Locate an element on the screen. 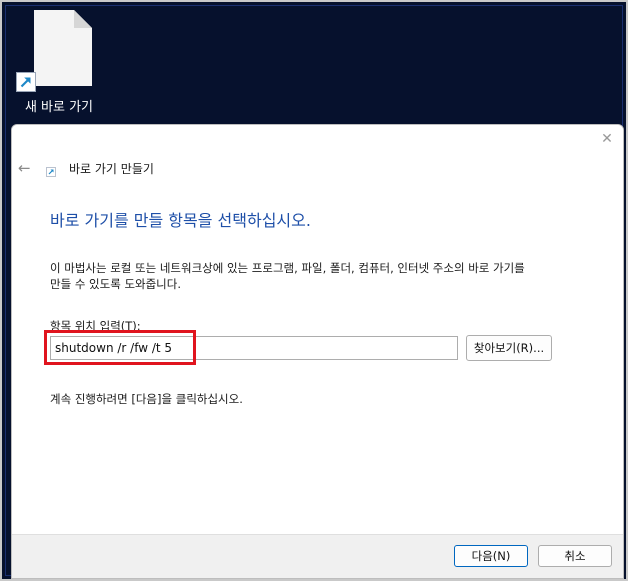  wizard-title: 바로 가기 만들기 is located at coordinates (111, 169).